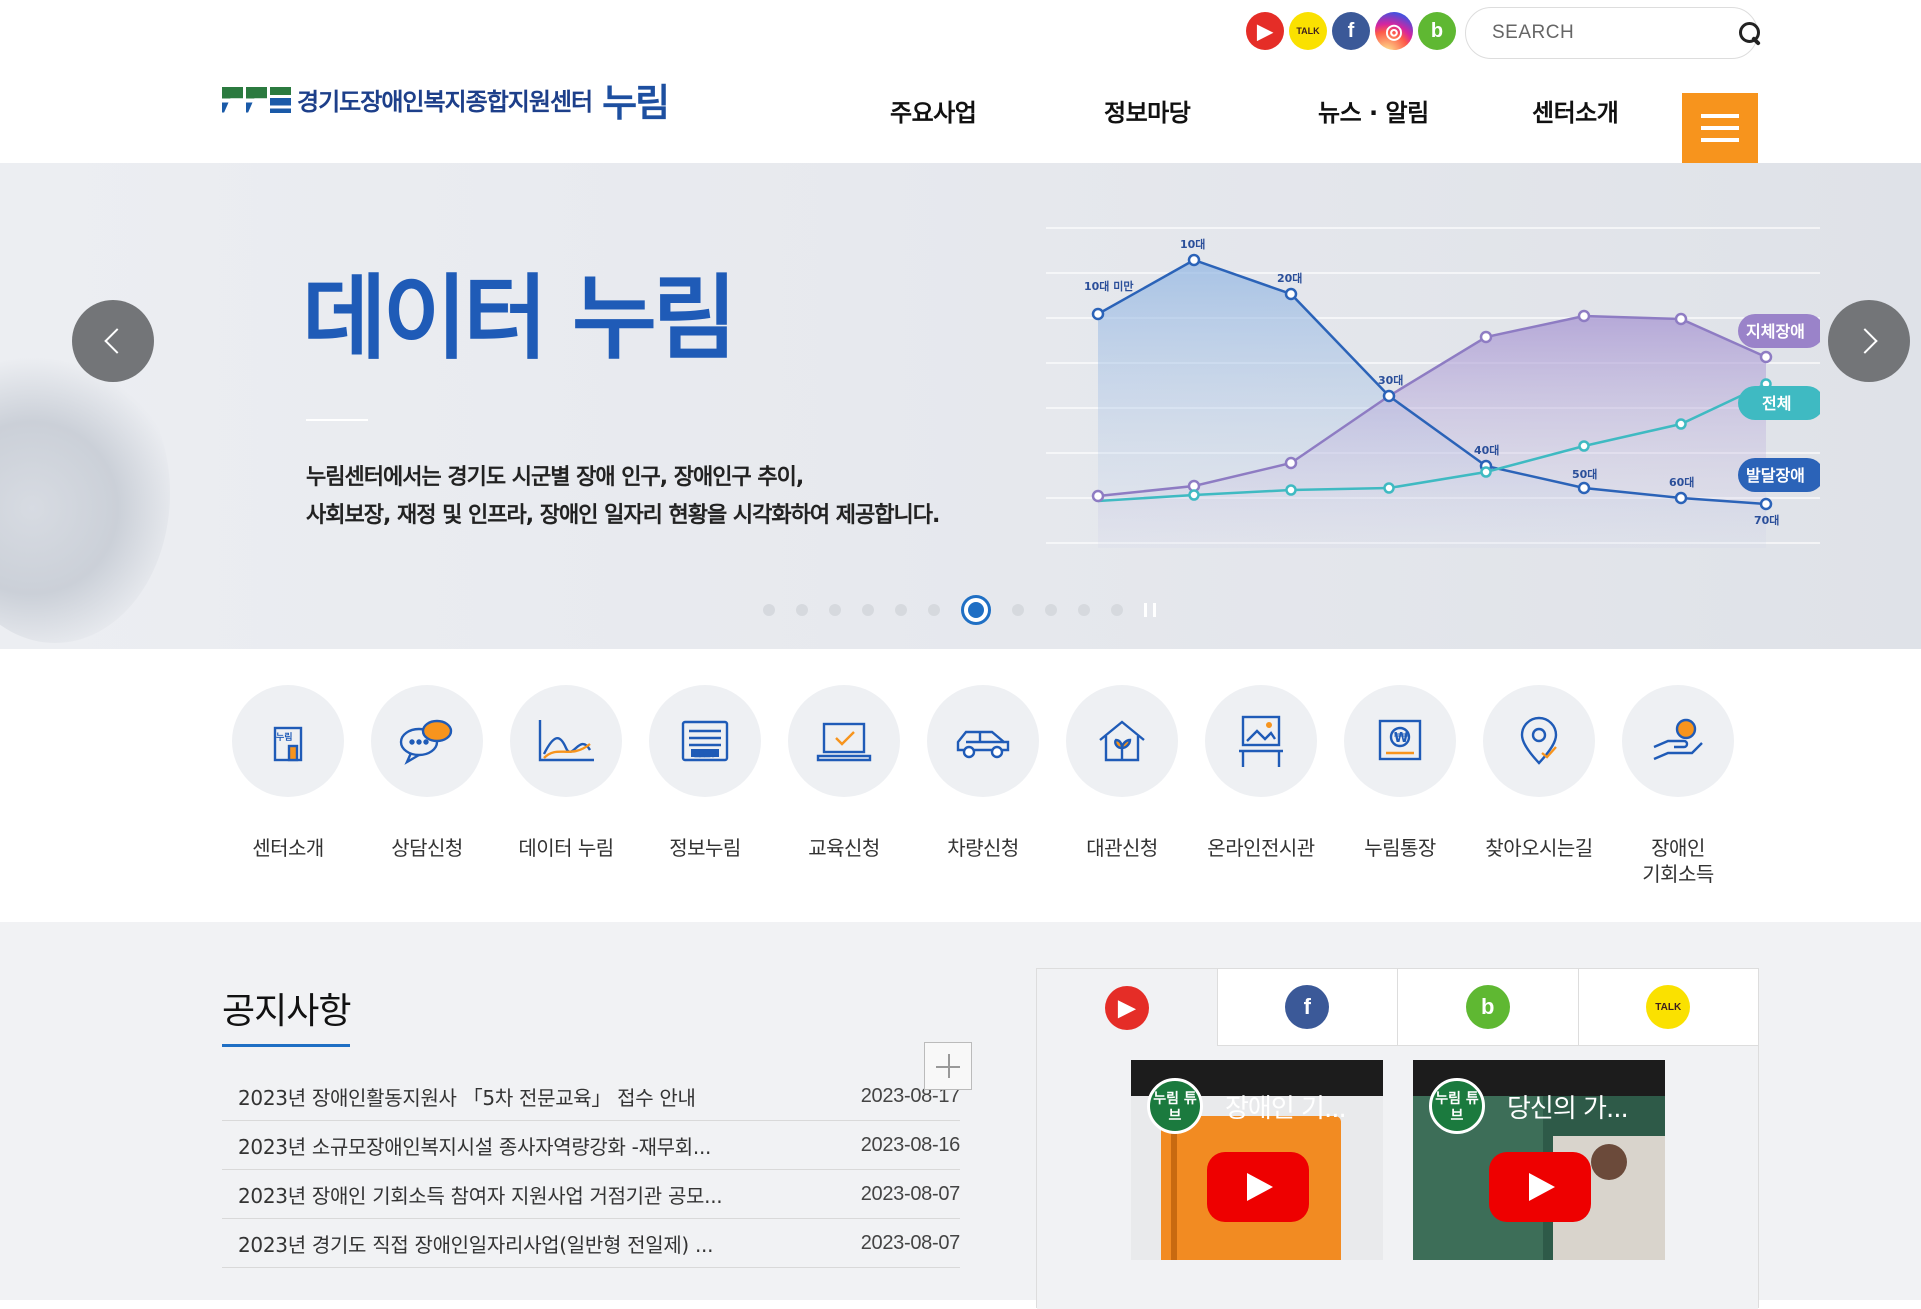  What do you see at coordinates (1486, 450) in the screenshot?
I see `chart-label-age-4: 40대` at bounding box center [1486, 450].